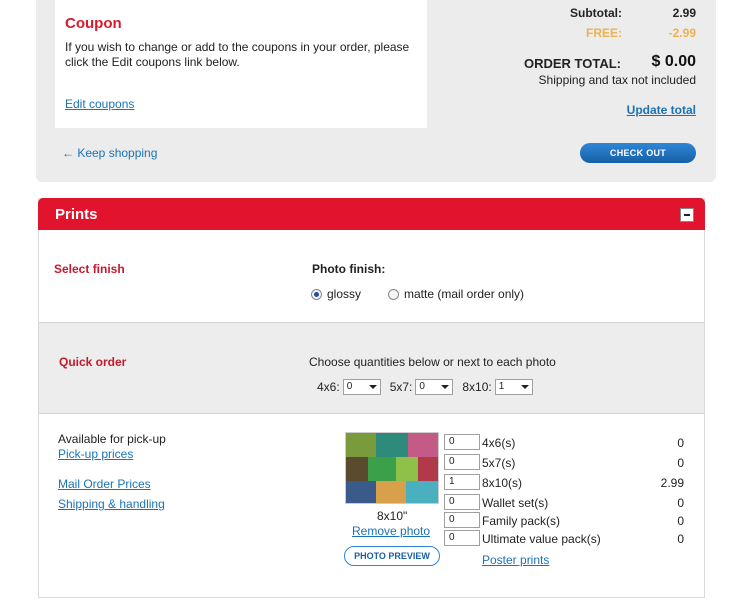 The height and width of the screenshot is (615, 743). Describe the element at coordinates (434, 387) in the screenshot. I see `quick-select-5x7: 0` at that location.